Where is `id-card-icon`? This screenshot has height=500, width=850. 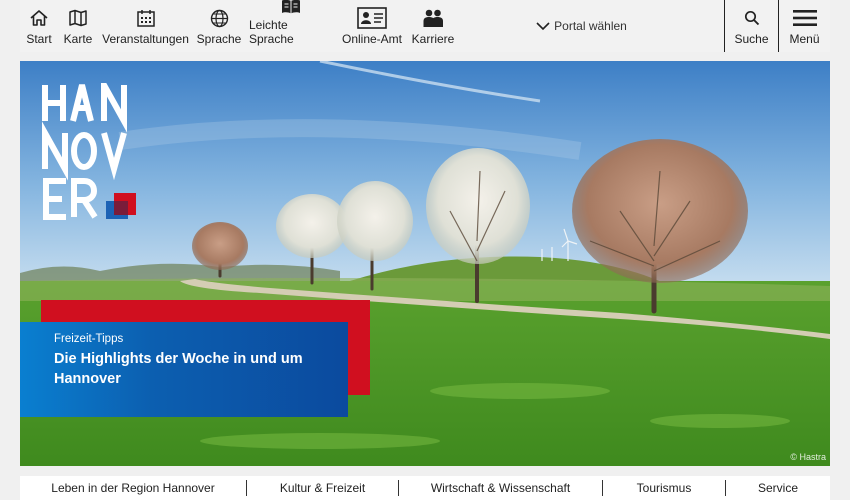
id-card-icon is located at coordinates (372, 18).